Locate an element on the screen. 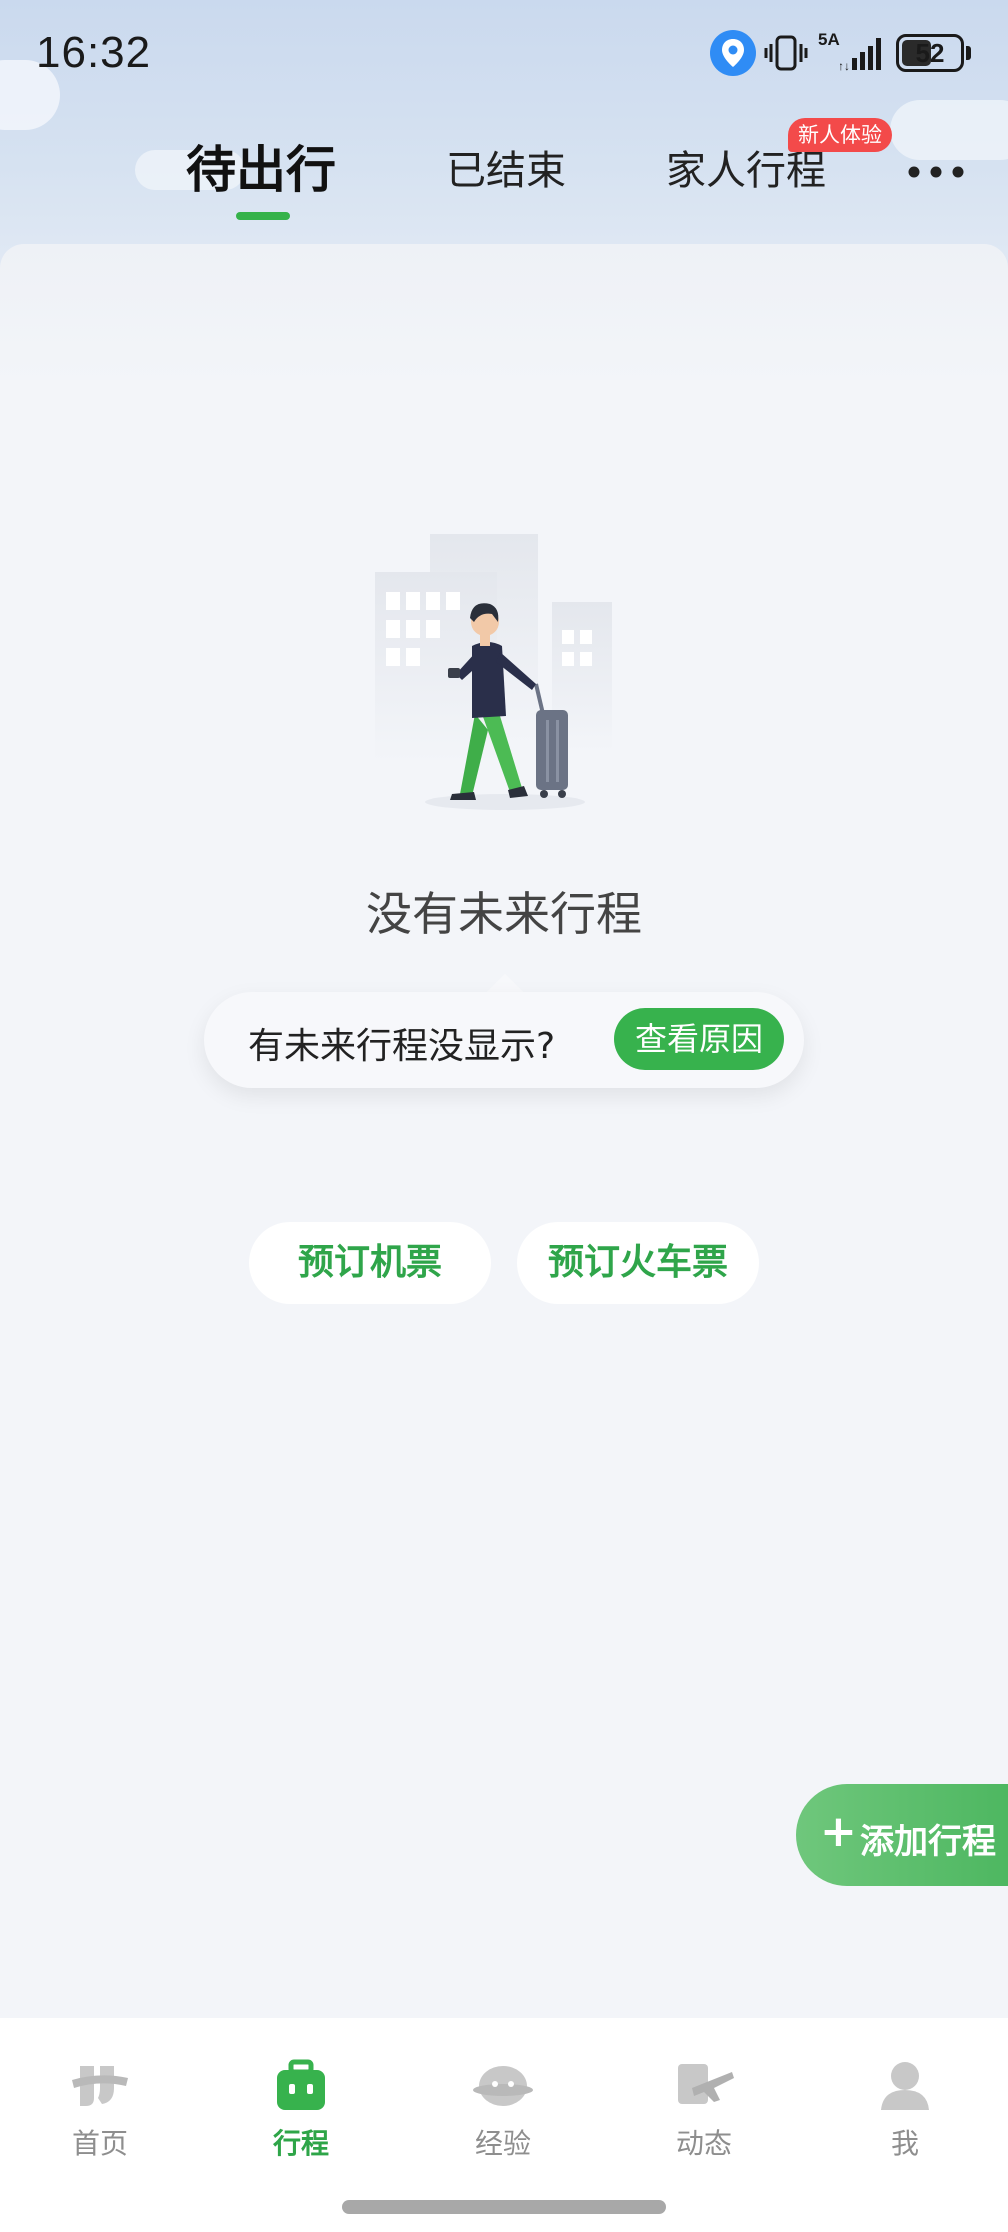  profile-icon is located at coordinates (905, 2086).